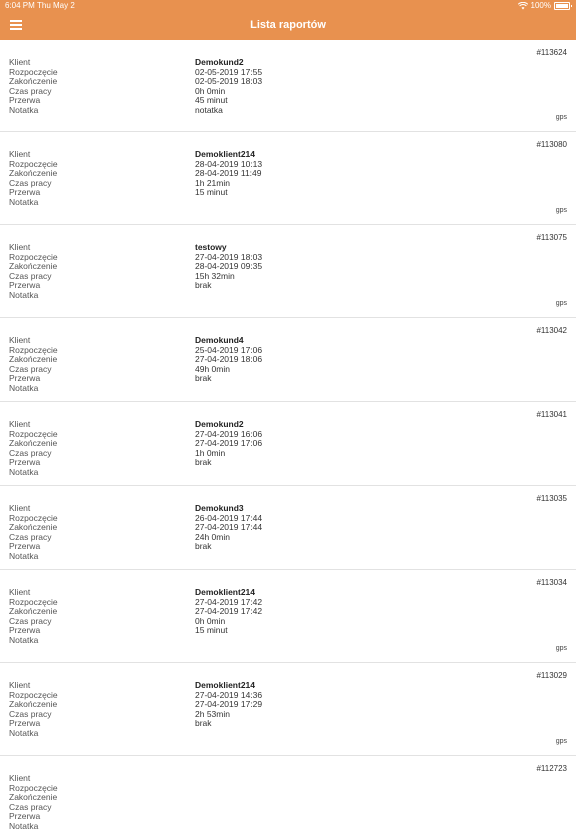 The width and height of the screenshot is (576, 831). Describe the element at coordinates (540, 5) in the screenshot. I see `battery-percent: 100%` at that location.